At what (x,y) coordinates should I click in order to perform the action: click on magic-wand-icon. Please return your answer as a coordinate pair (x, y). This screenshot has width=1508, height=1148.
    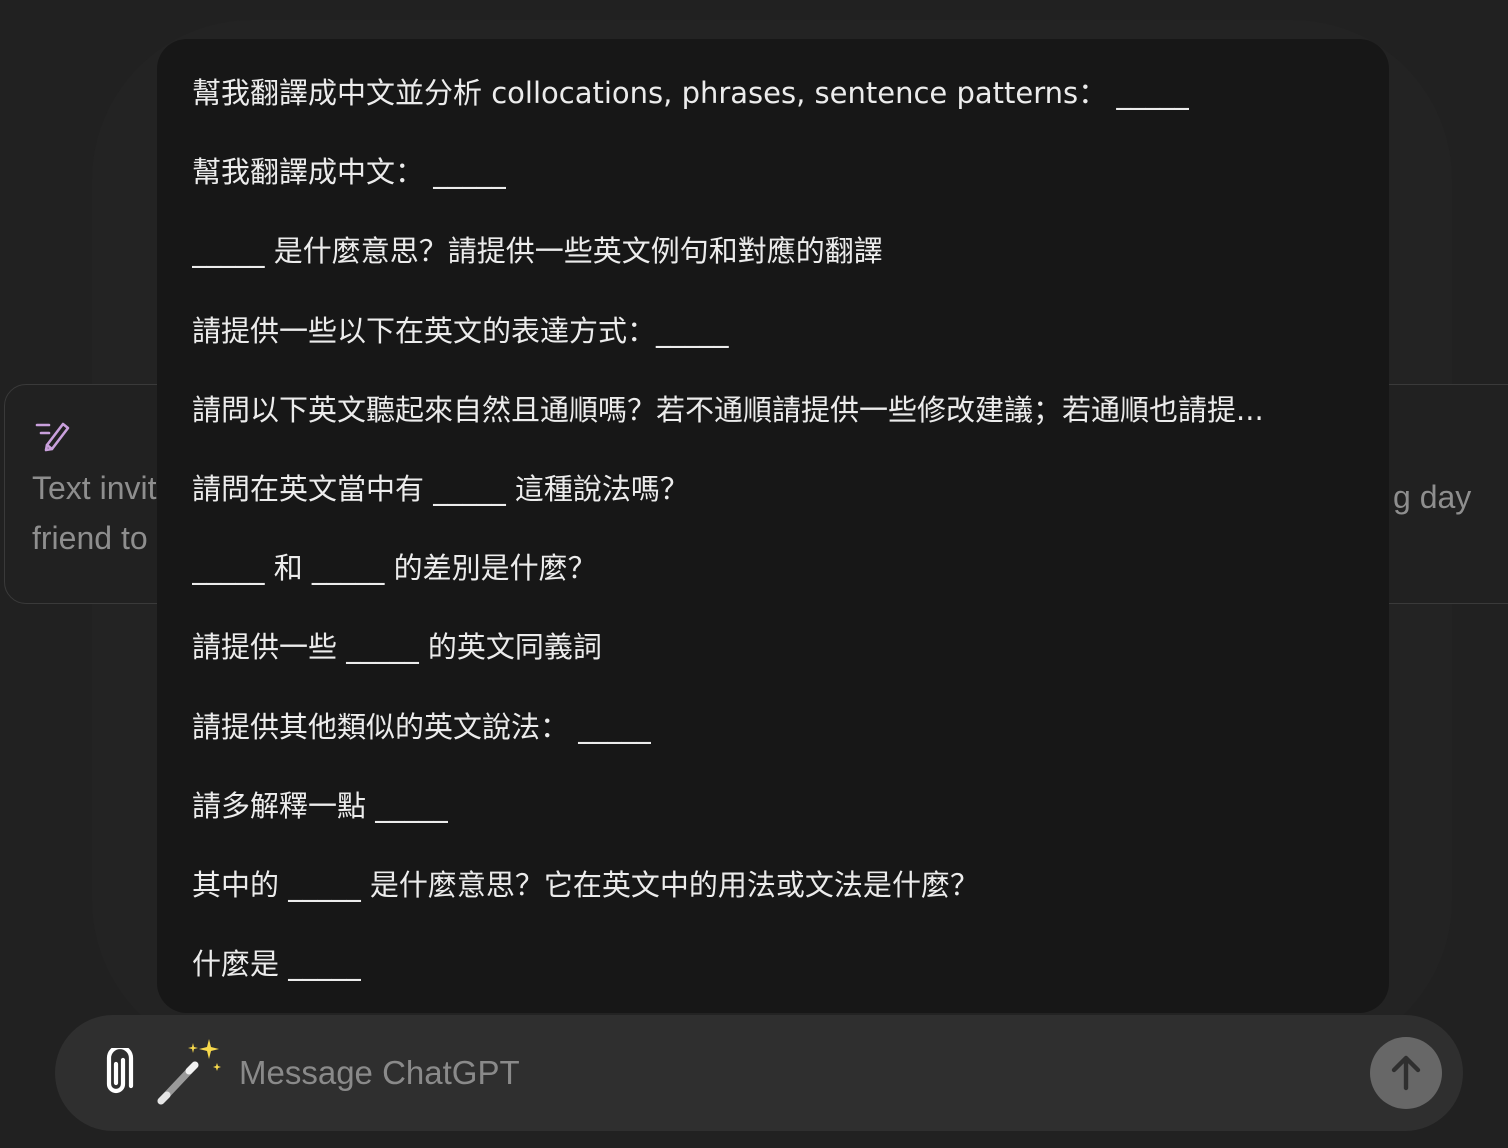
    Looking at the image, I should click on (189, 1072).